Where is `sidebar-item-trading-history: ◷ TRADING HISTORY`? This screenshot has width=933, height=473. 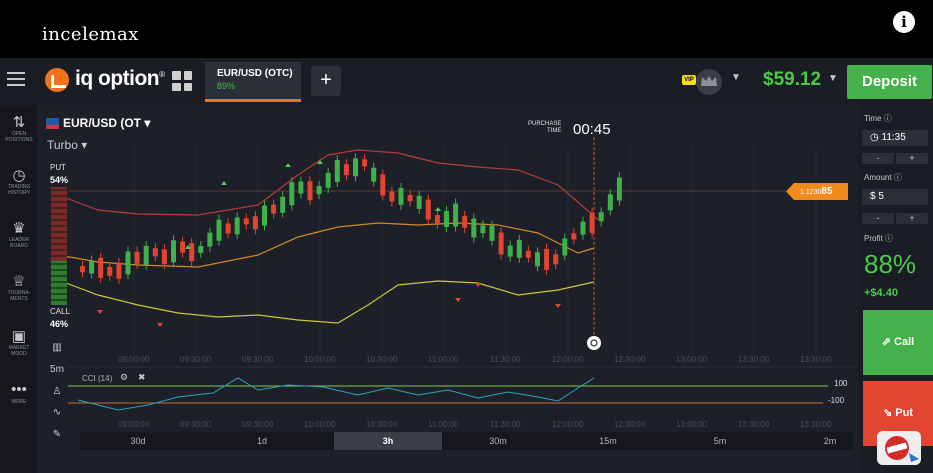
sidebar-item-trading-history: ◷ TRADING HISTORY is located at coordinates (19, 181).